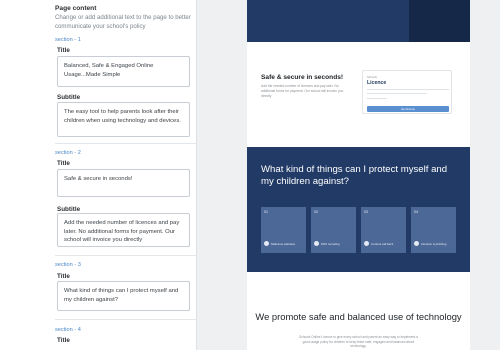 The width and height of the screenshot is (500, 350). I want to click on editor-title: Page content, so click(76, 8).